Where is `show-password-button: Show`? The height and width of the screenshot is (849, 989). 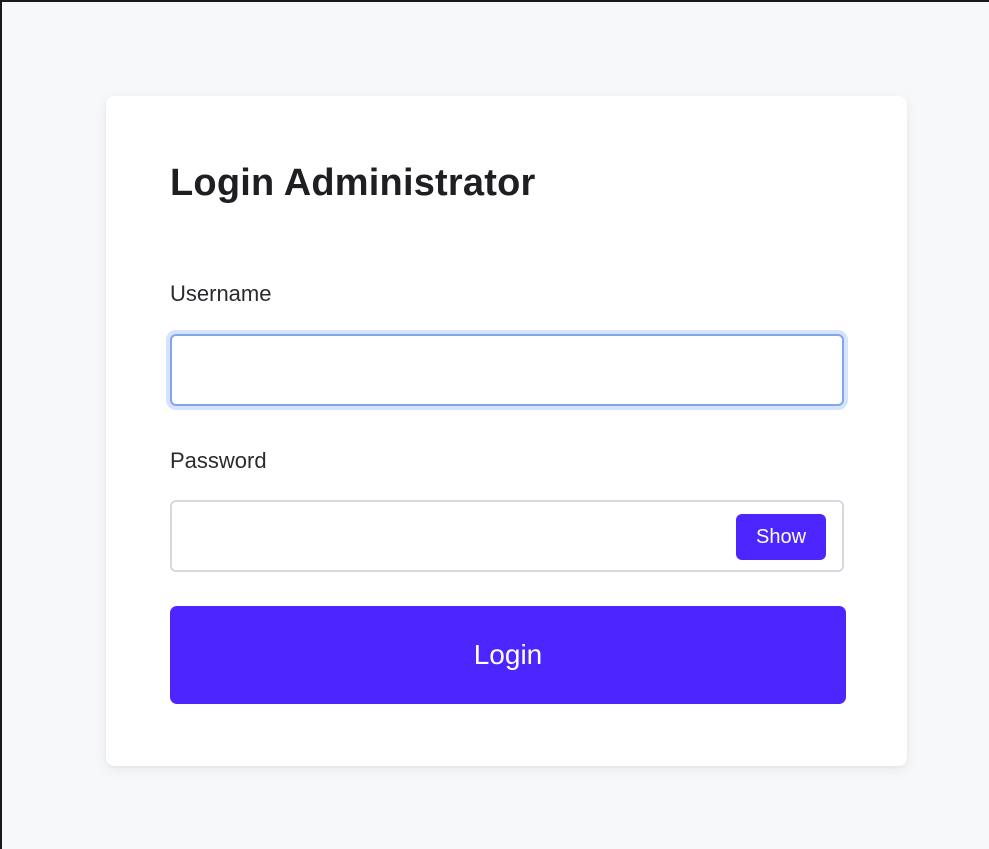 show-password-button: Show is located at coordinates (781, 537).